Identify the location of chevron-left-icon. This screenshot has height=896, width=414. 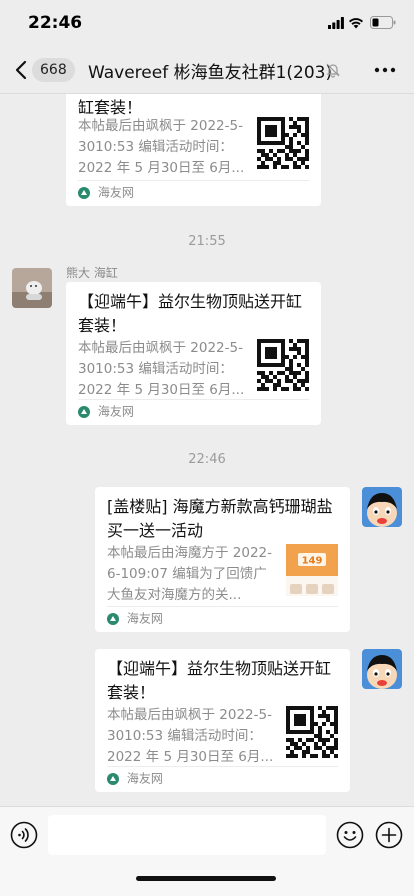
(22, 70).